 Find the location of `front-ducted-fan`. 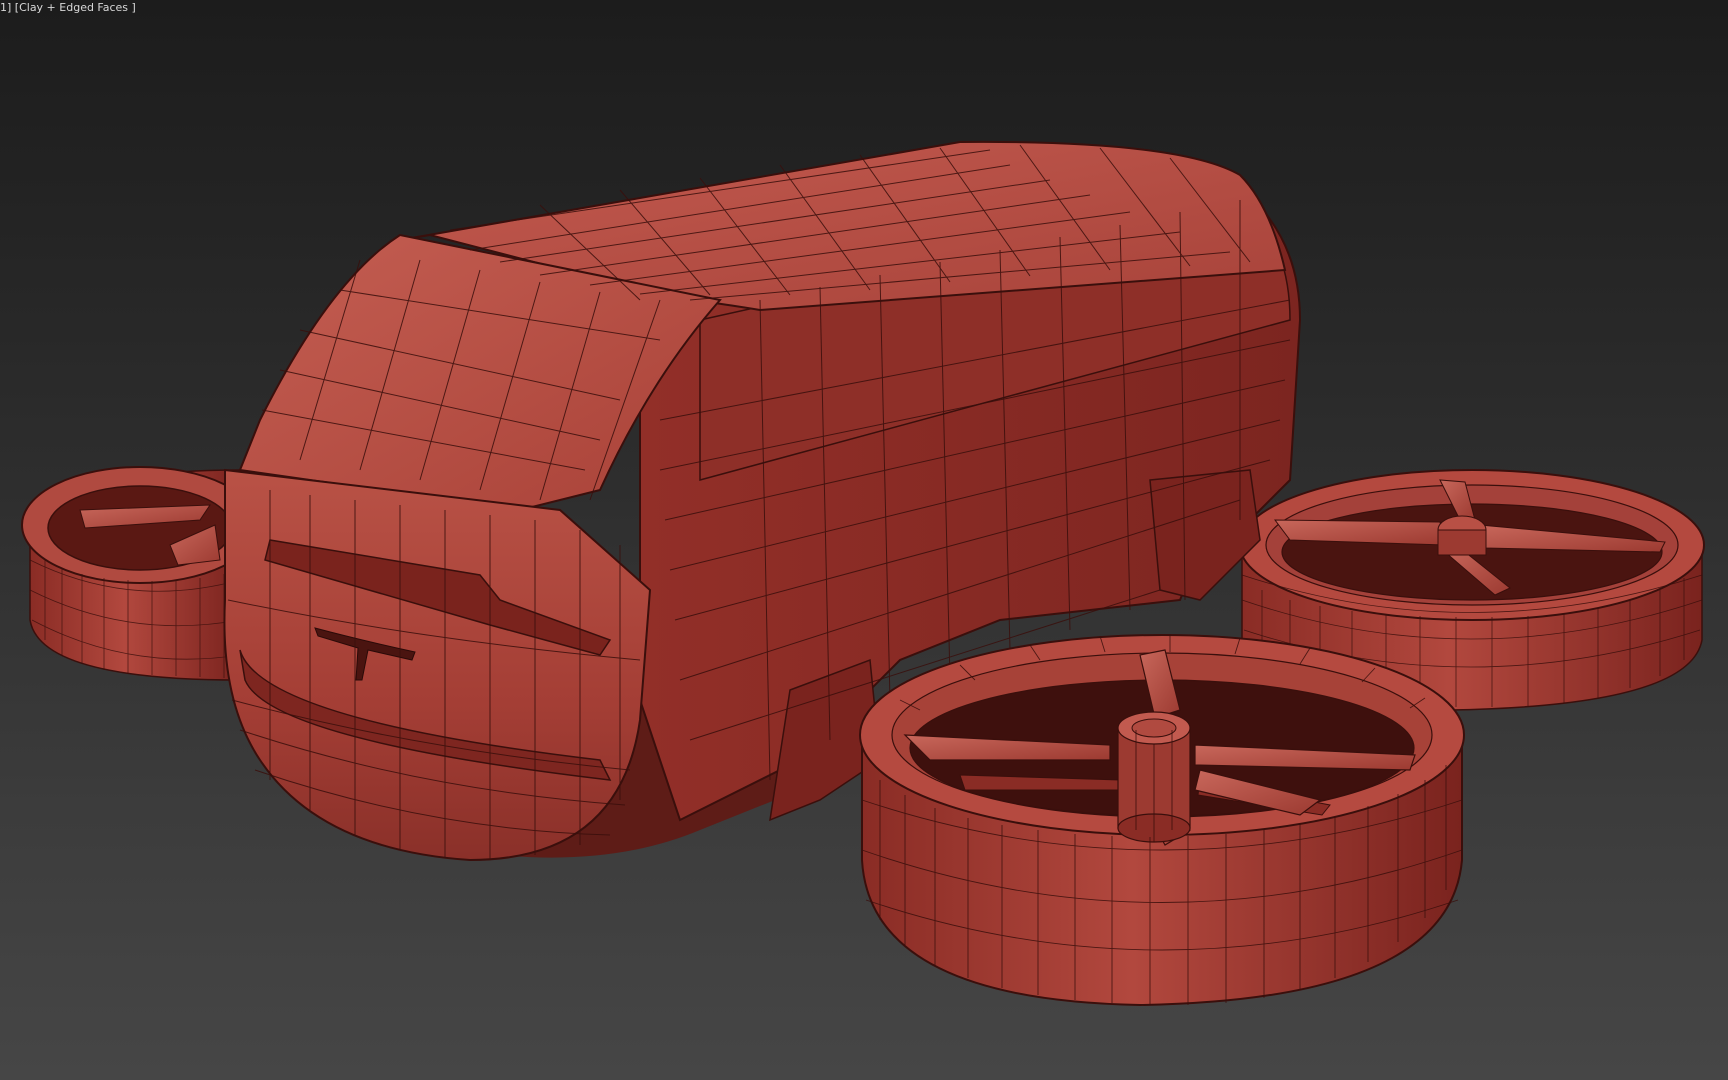

front-ducted-fan is located at coordinates (1162, 820).